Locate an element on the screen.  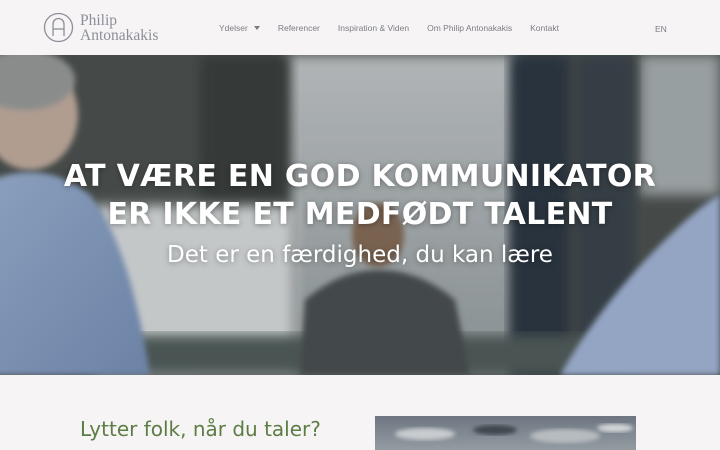
hero-title-line-1: AT VÆRE EN GOD KOMMUNIKATOR is located at coordinates (360, 176).